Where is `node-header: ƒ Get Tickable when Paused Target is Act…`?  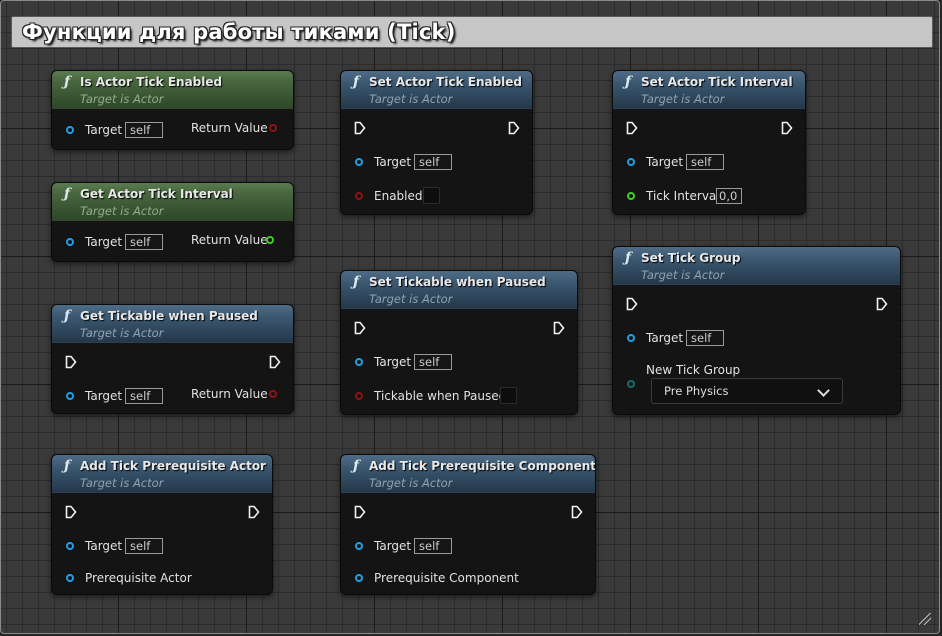 node-header: ƒ Get Tickable when Paused Target is Act… is located at coordinates (172, 324).